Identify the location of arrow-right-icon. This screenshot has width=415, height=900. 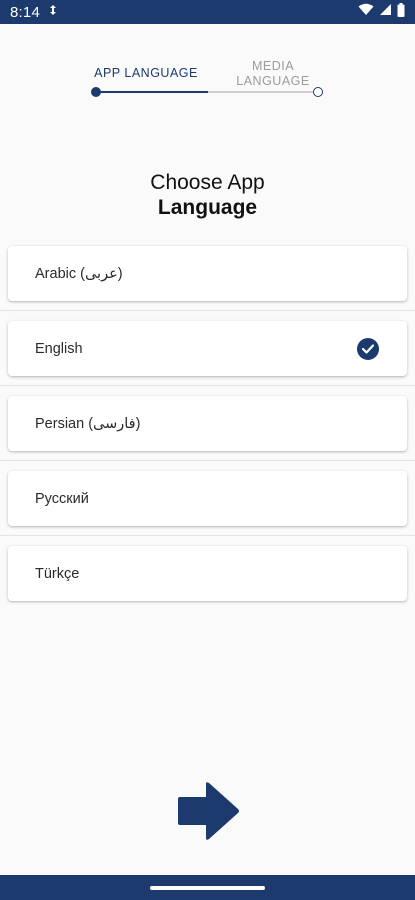
(208, 811).